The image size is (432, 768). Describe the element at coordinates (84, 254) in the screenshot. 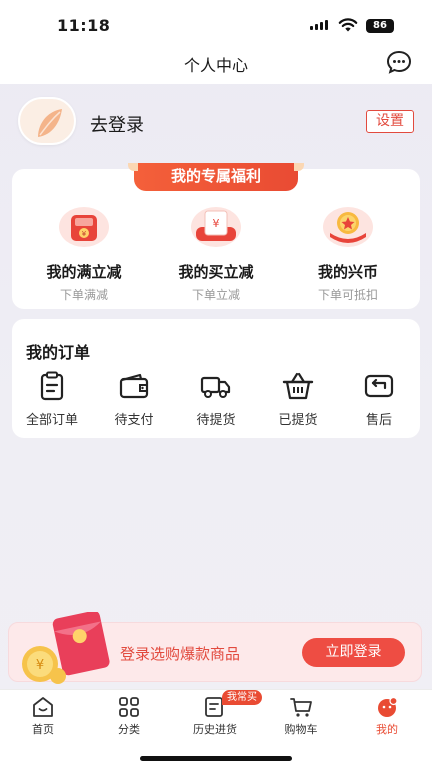

I see `welfare-item-full-discount: ¥ 我的满立减 下单满减` at that location.